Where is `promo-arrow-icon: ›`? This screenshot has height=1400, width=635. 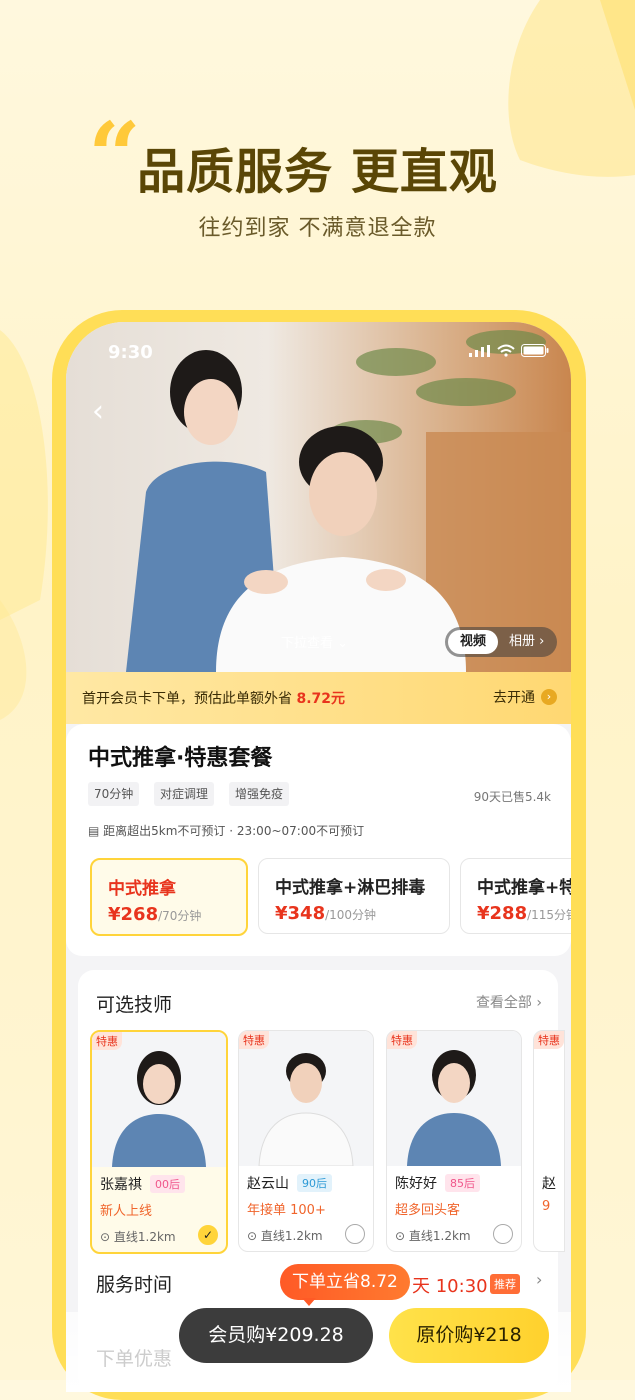
promo-arrow-icon: › is located at coordinates (549, 697).